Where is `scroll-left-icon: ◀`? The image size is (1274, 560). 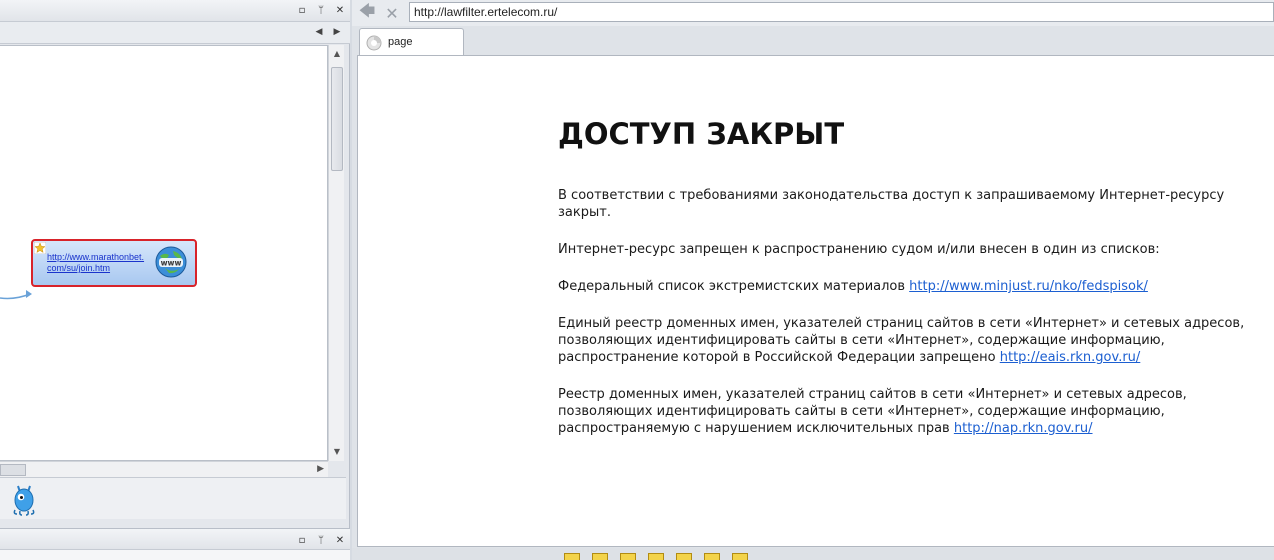 scroll-left-icon: ◀ is located at coordinates (319, 32).